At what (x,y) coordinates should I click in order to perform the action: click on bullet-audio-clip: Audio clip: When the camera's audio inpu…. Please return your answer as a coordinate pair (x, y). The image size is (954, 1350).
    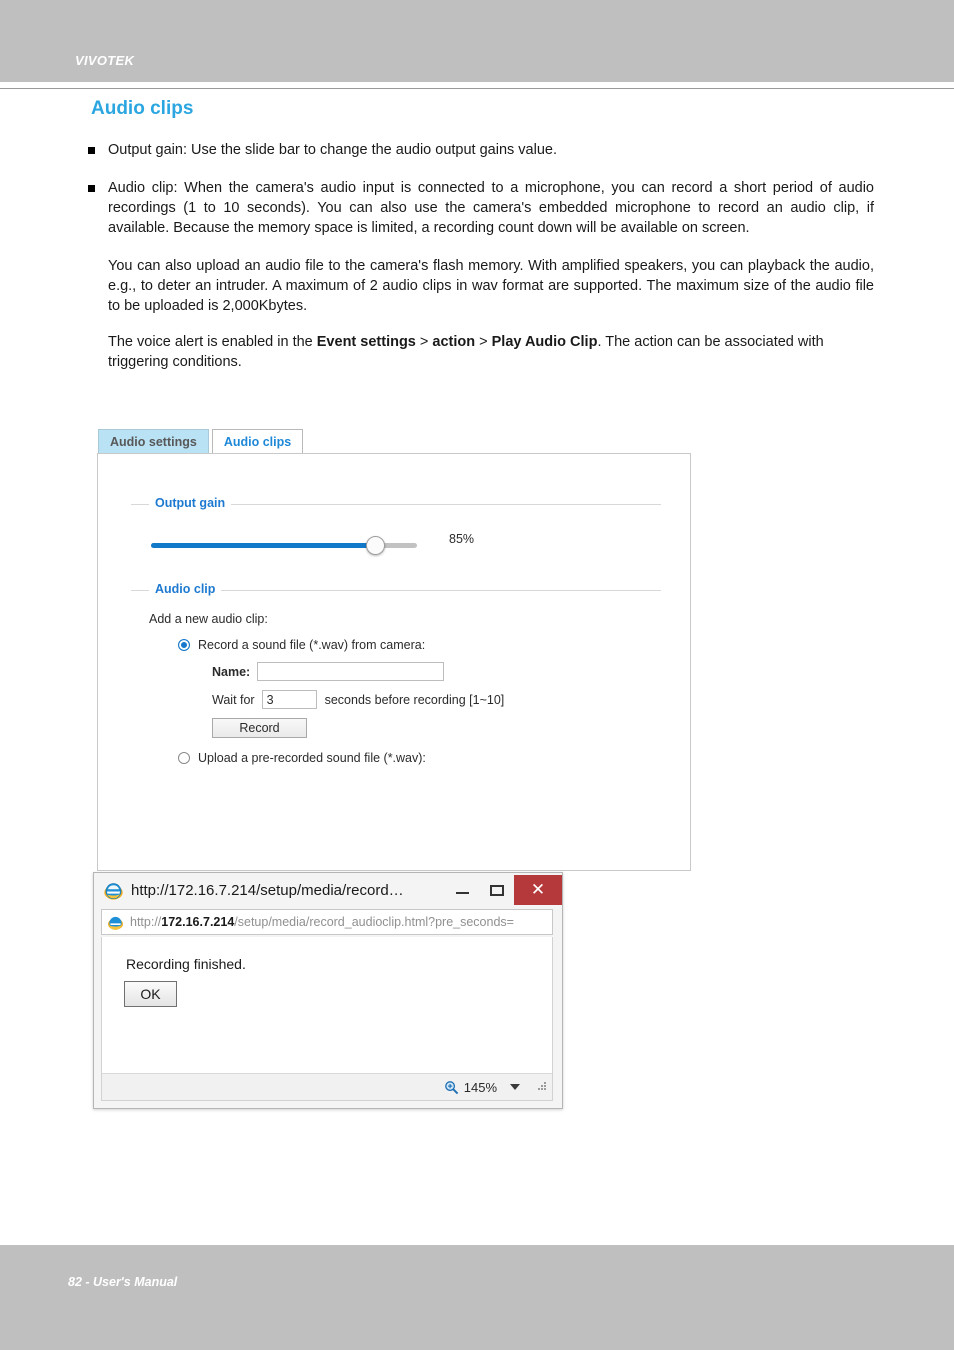
    Looking at the image, I should click on (481, 208).